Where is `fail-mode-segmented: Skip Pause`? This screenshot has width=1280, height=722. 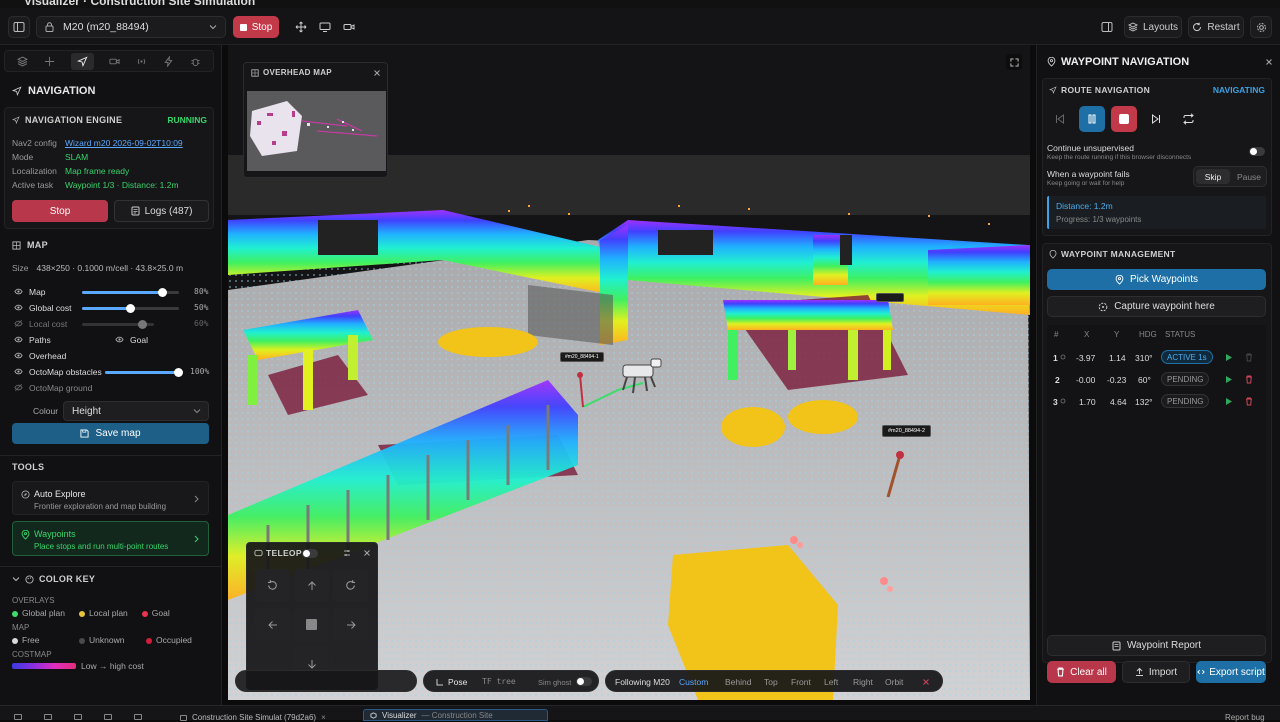 fail-mode-segmented: Skip Pause is located at coordinates (1230, 176).